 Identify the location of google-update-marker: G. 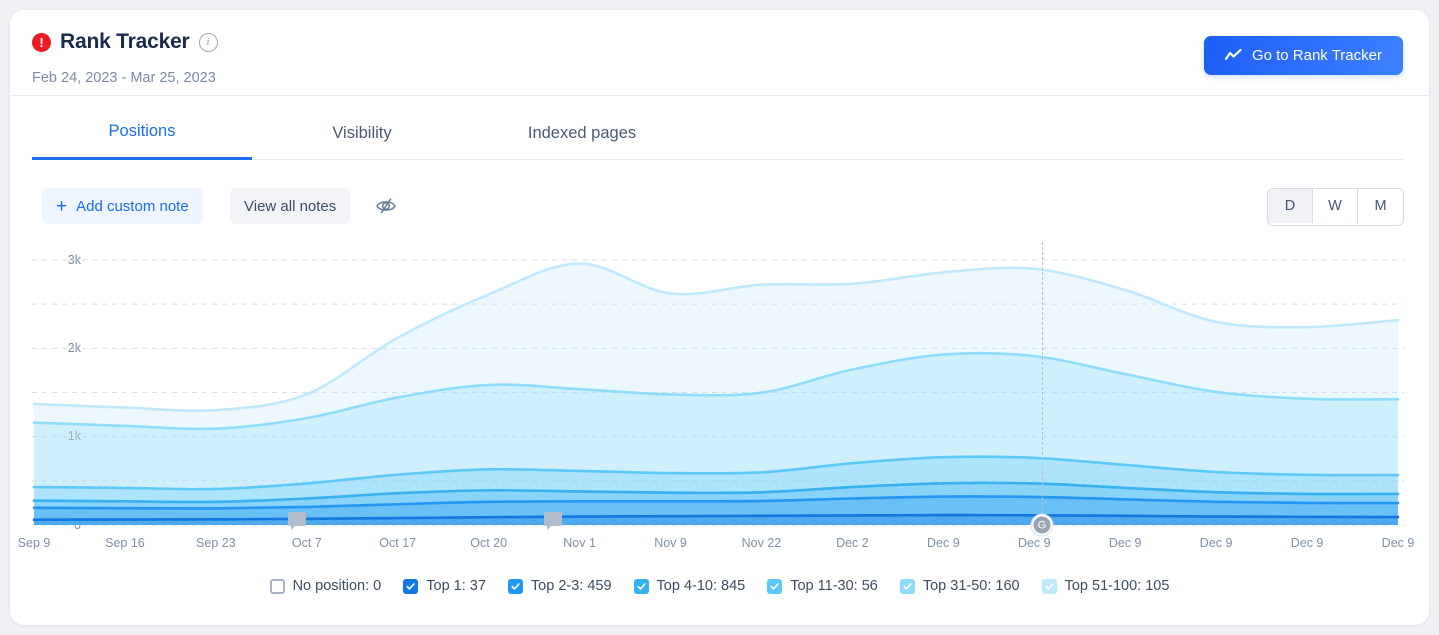
(1042, 525).